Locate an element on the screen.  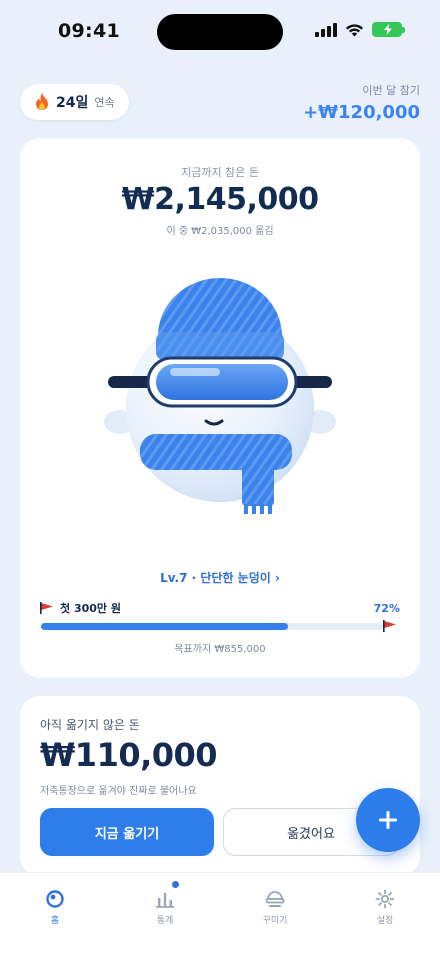
status-icons is located at coordinates (360, 29).